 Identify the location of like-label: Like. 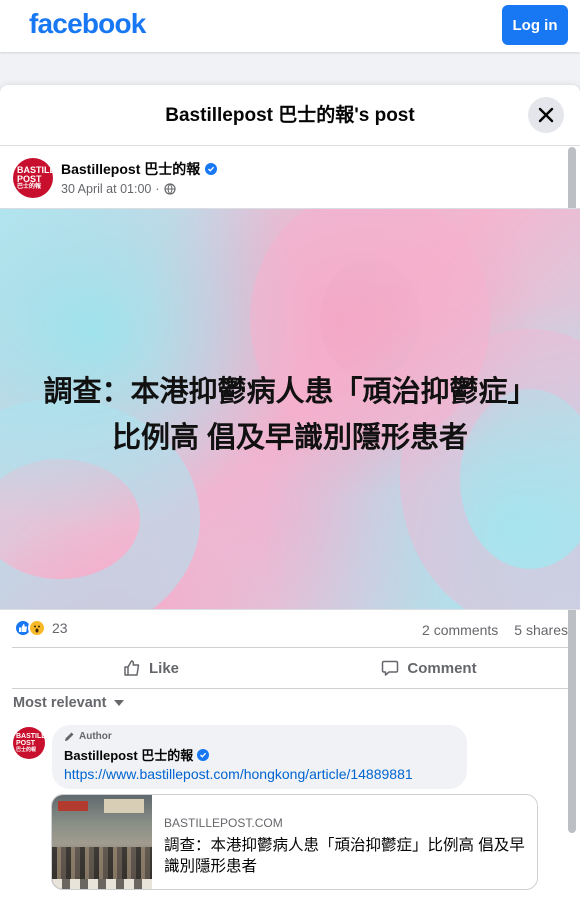
(163, 668).